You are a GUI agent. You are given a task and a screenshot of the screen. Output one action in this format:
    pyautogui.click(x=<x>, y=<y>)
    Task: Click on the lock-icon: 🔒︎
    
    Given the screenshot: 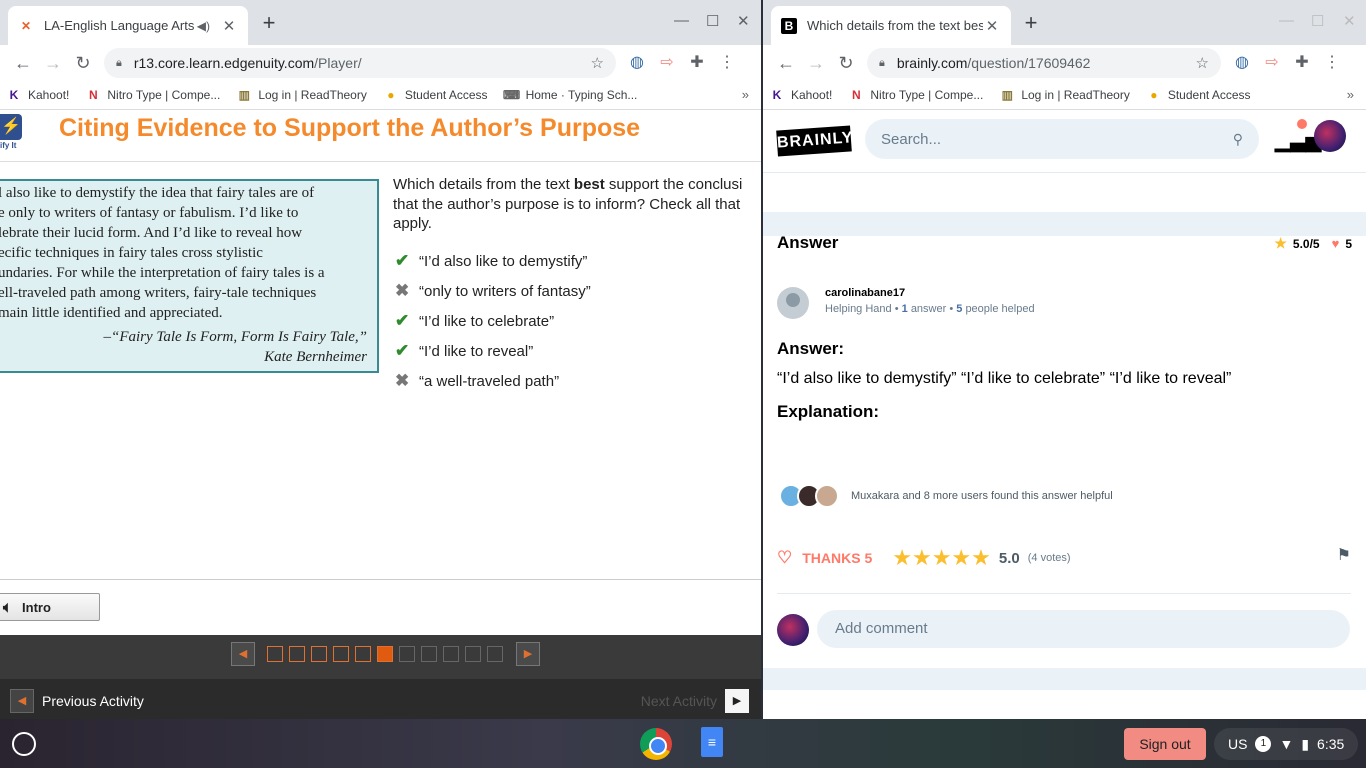 What is the action you would take?
    pyautogui.click(x=119, y=62)
    